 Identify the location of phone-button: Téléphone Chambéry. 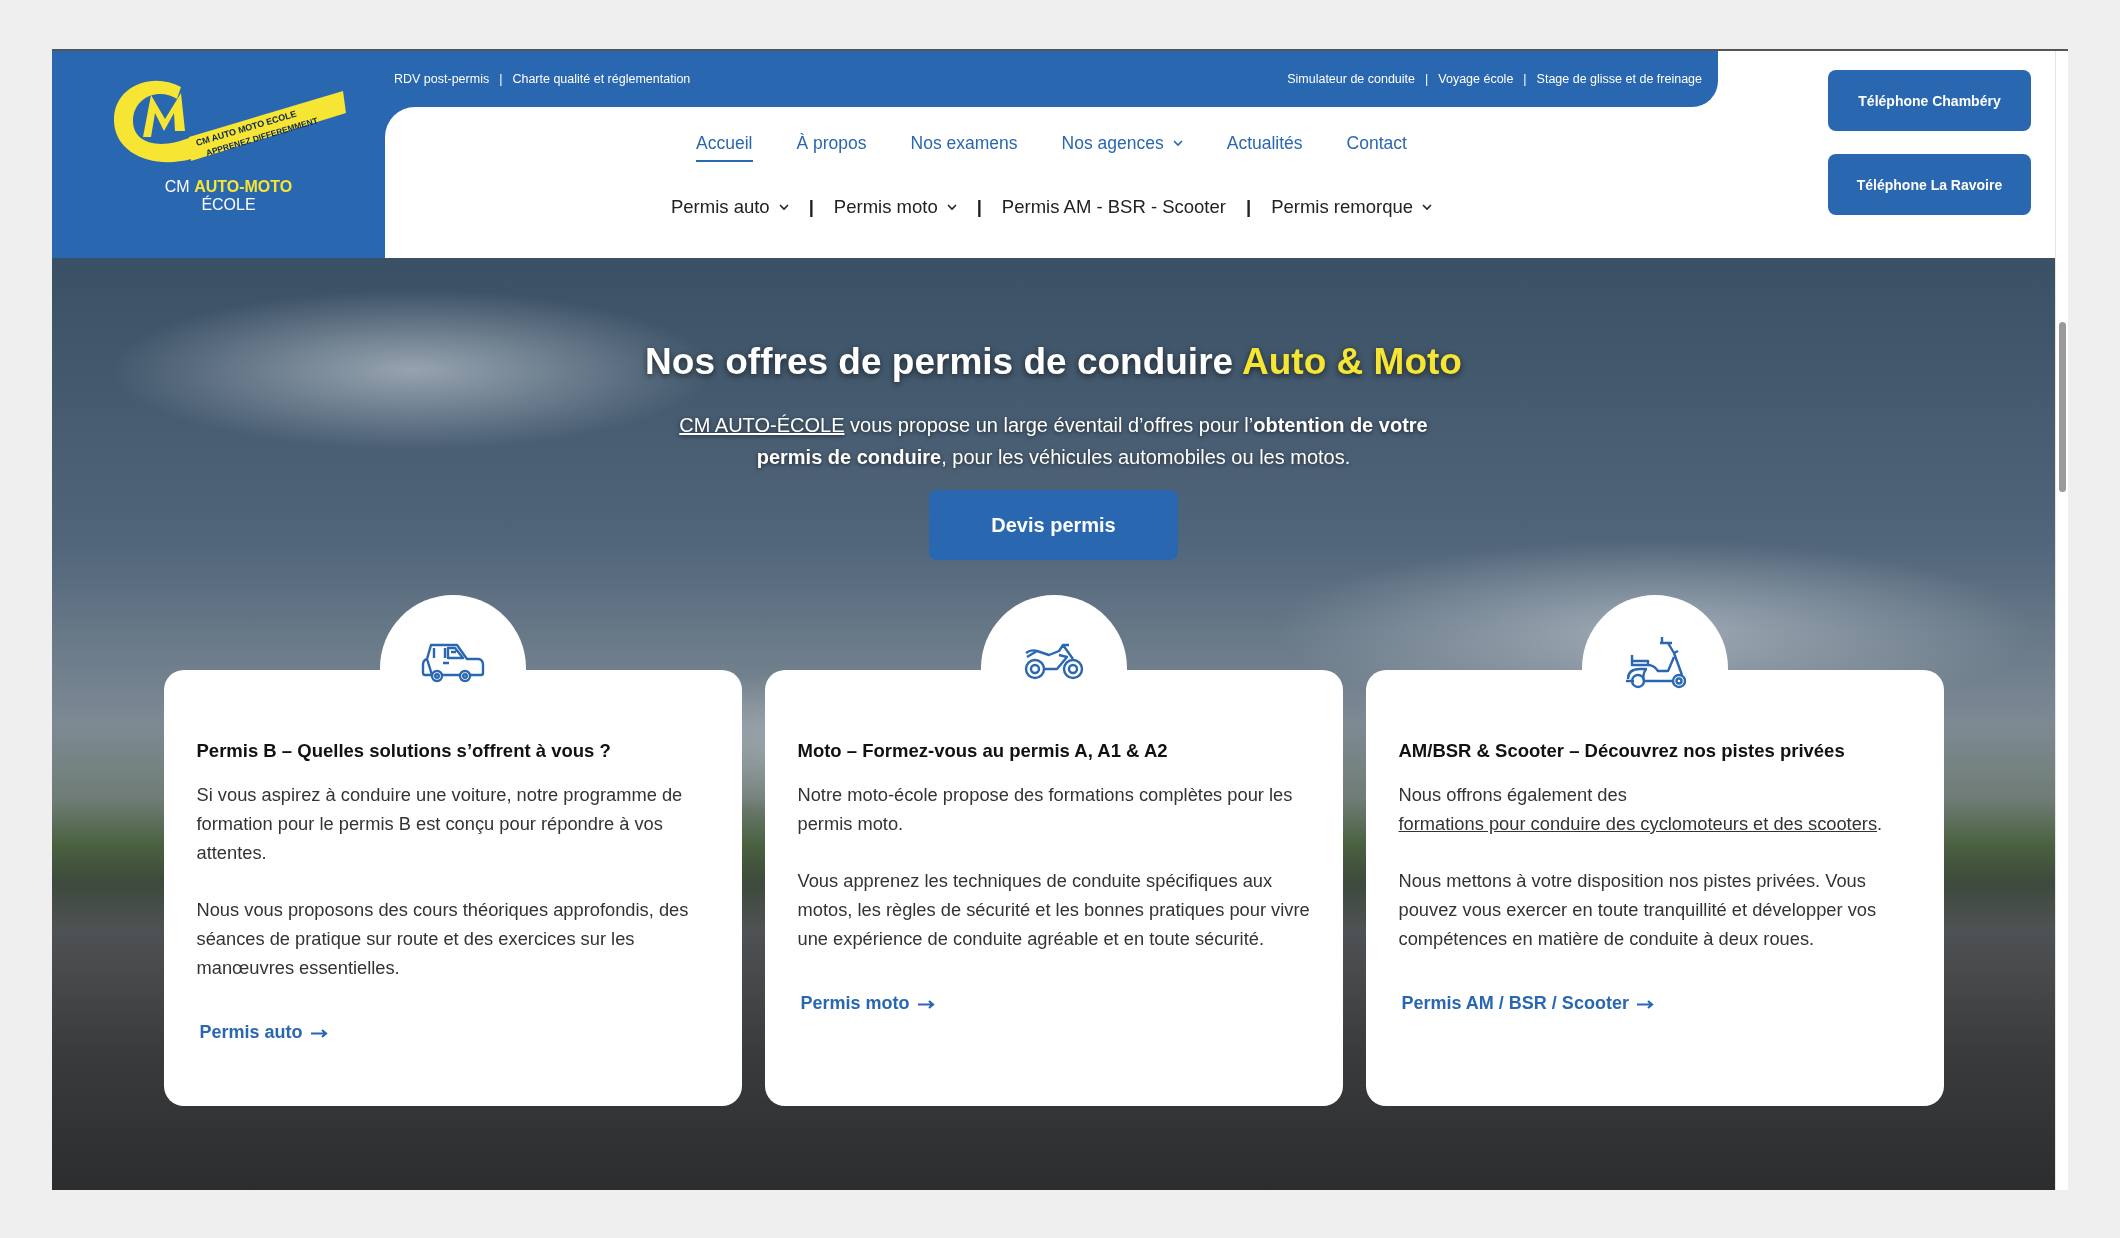
(1929, 100).